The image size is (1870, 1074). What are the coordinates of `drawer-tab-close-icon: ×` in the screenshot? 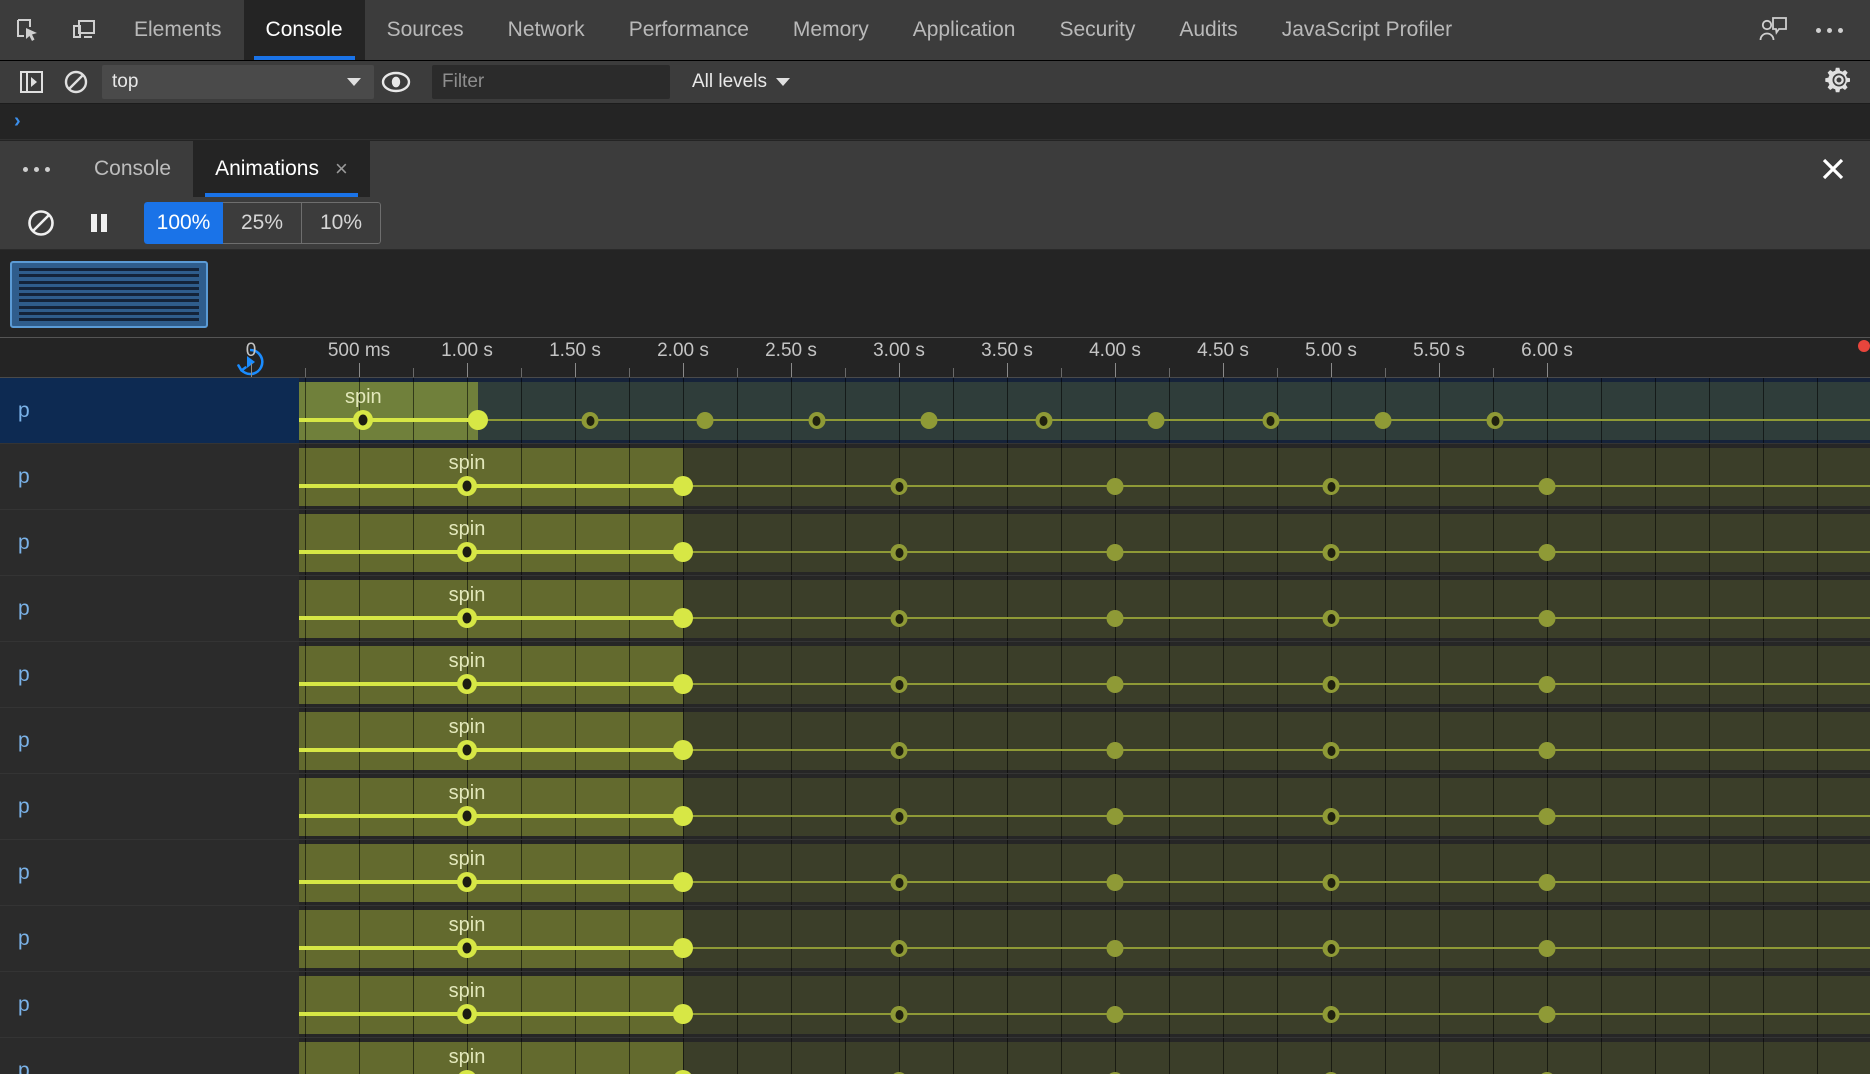 It's located at (341, 169).